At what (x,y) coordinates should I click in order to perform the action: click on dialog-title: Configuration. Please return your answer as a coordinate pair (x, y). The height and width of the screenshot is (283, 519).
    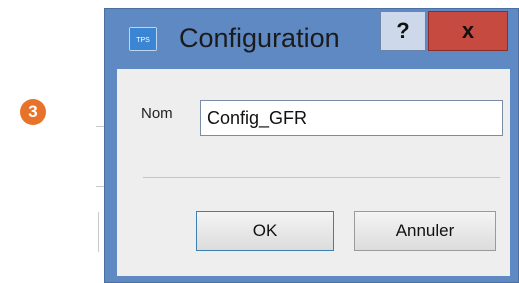
    Looking at the image, I should click on (259, 38).